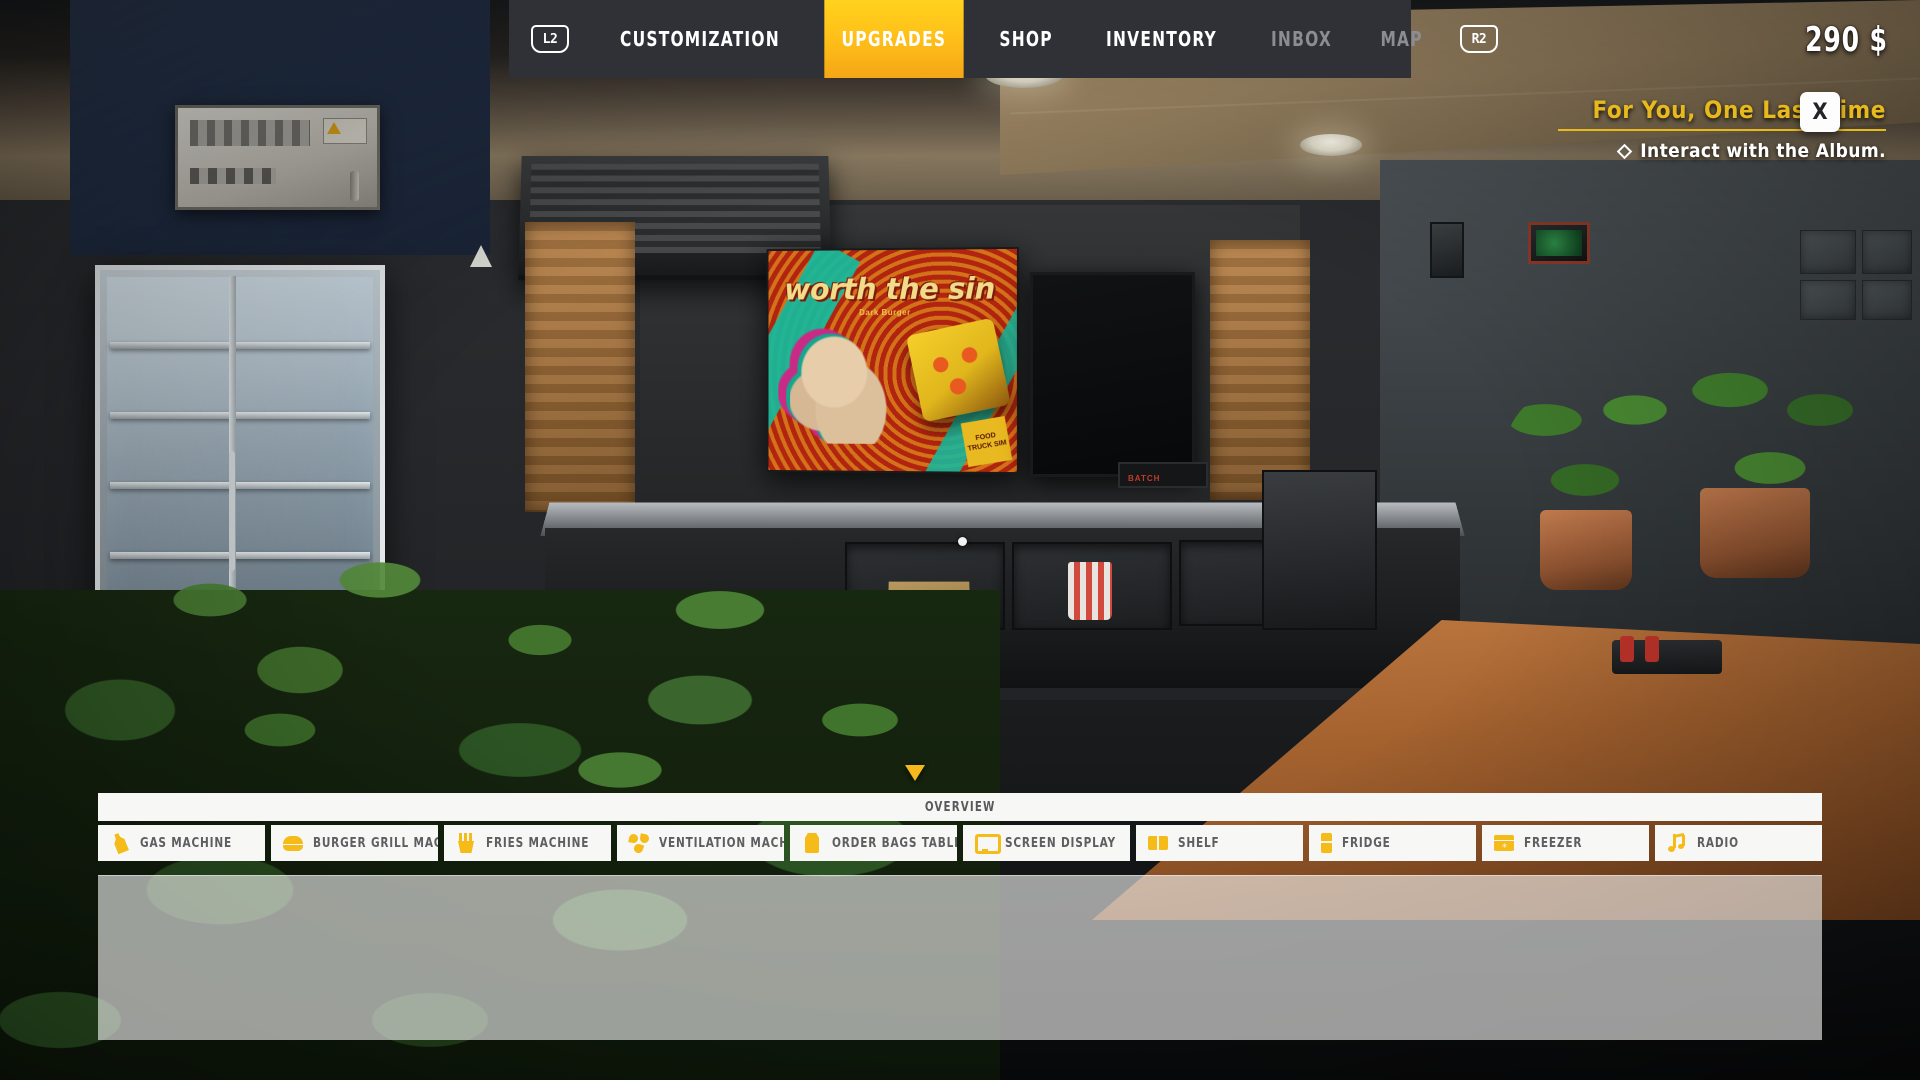  Describe the element at coordinates (1447, 250) in the screenshot. I see `wall-device` at that location.